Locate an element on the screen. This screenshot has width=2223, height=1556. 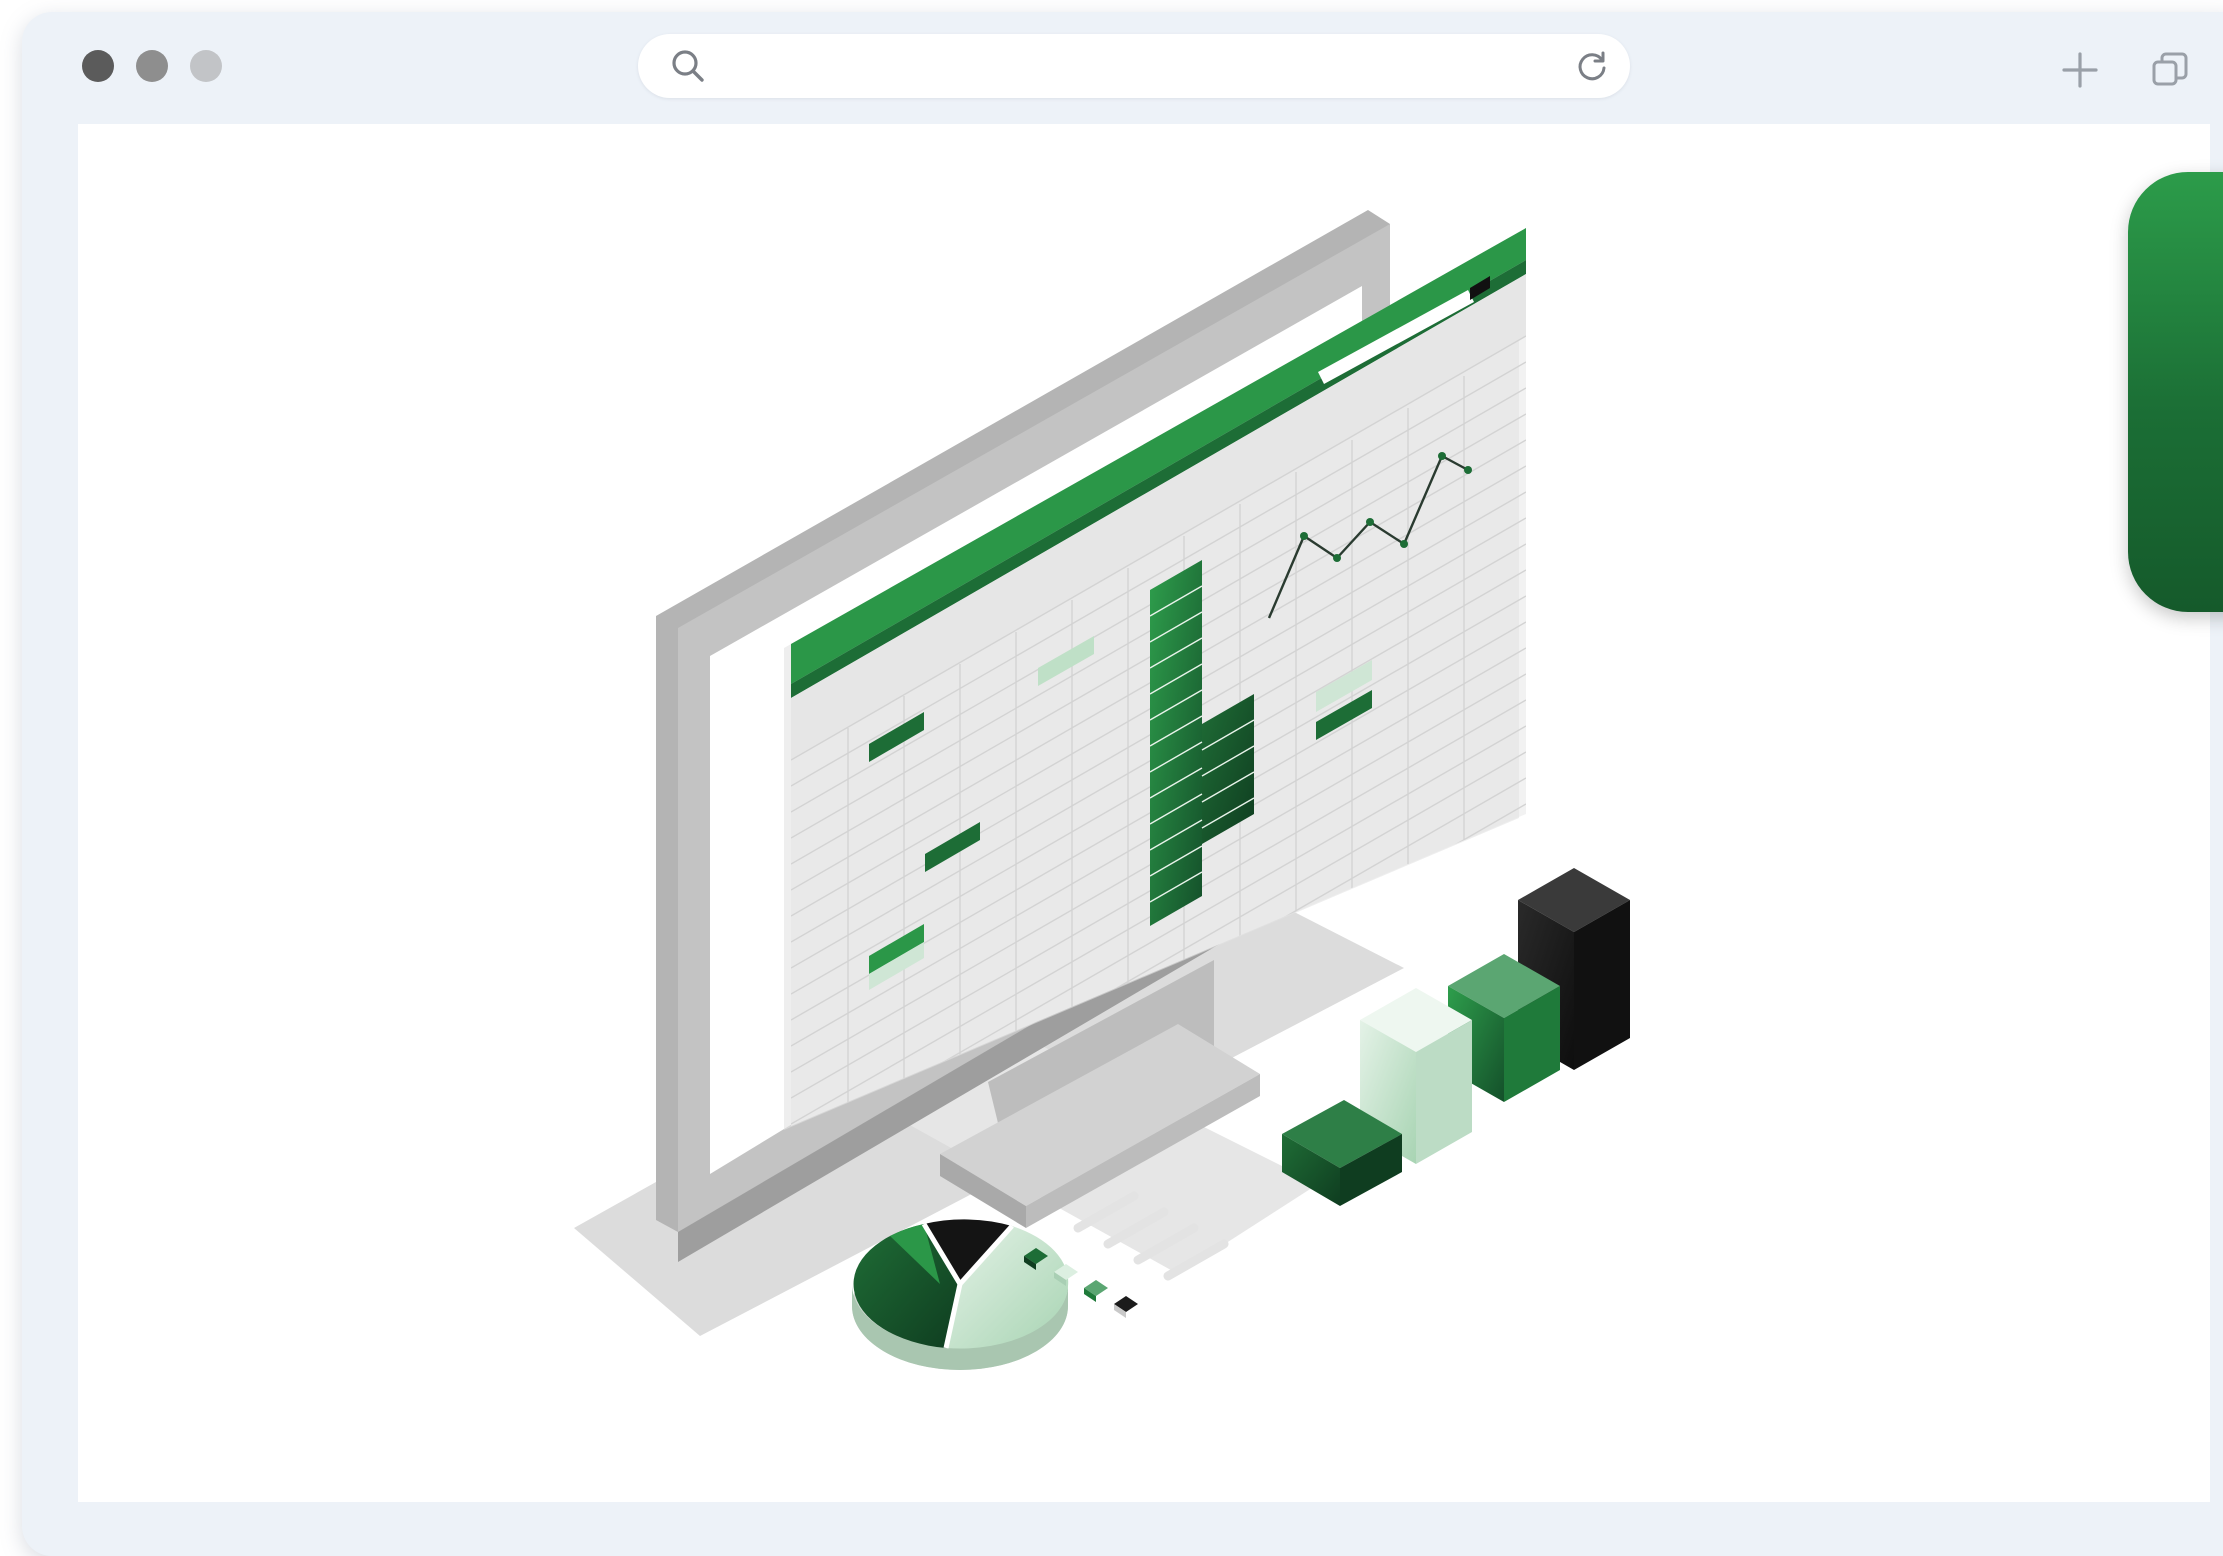
address-bar is located at coordinates (1134, 66).